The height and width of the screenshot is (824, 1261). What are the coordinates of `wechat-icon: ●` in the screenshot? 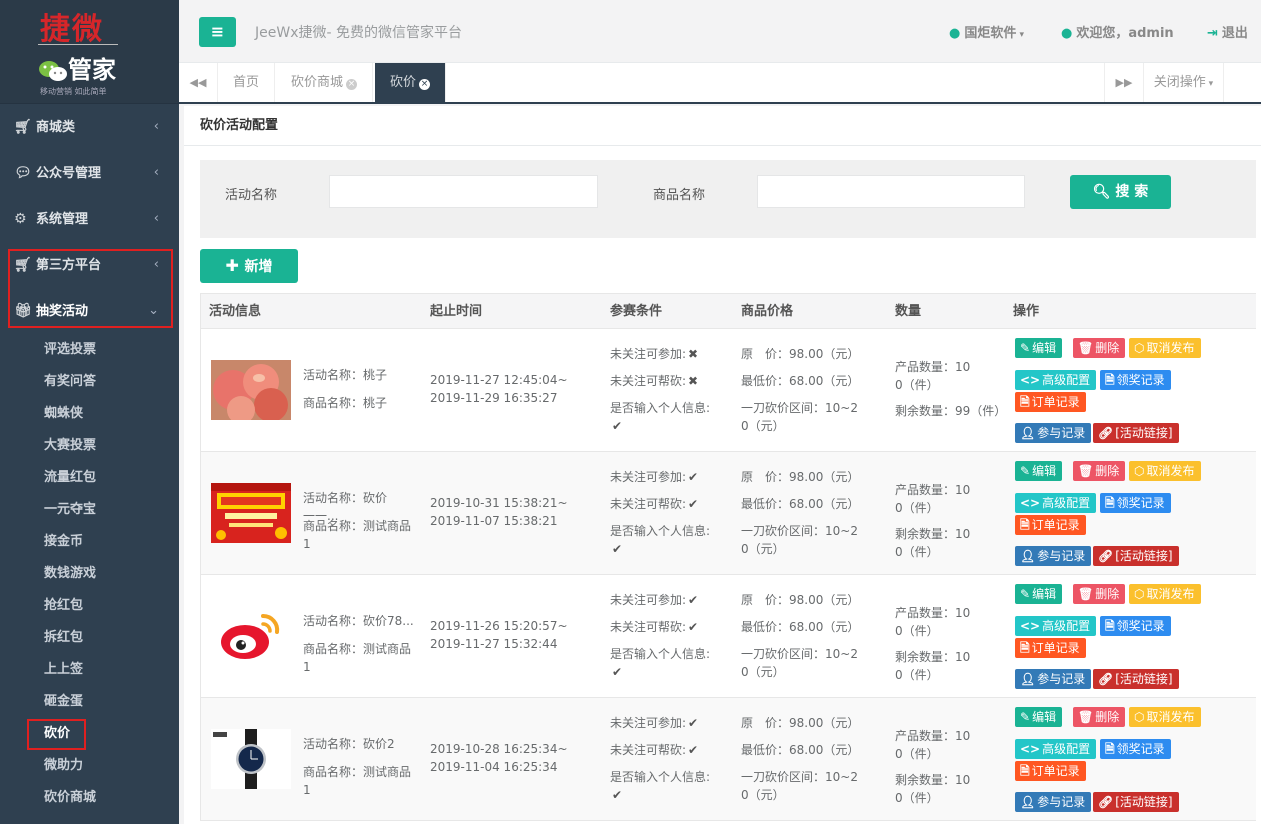 It's located at (955, 33).